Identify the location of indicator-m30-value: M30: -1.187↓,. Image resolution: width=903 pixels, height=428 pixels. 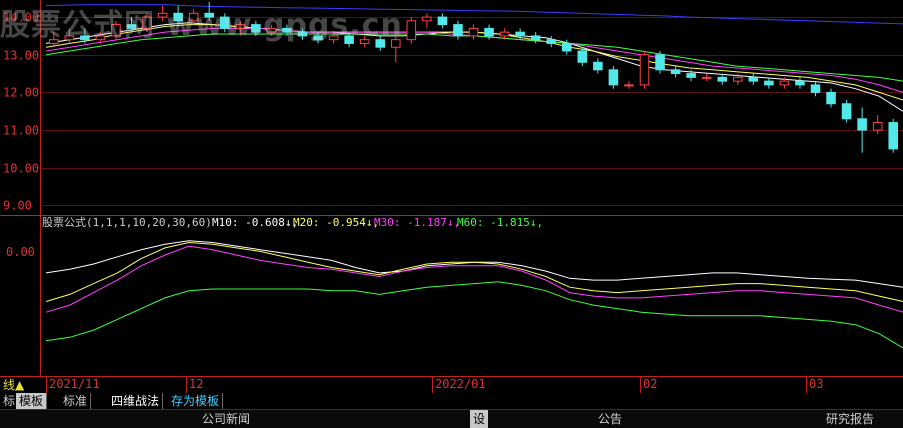
(417, 222).